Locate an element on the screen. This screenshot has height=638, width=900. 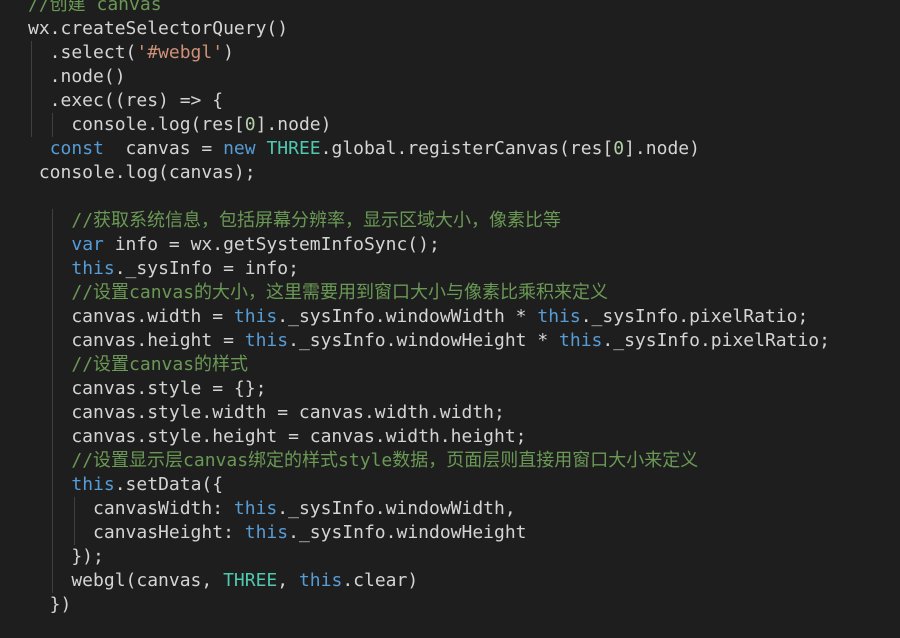
code-line: }); is located at coordinates (66, 557).